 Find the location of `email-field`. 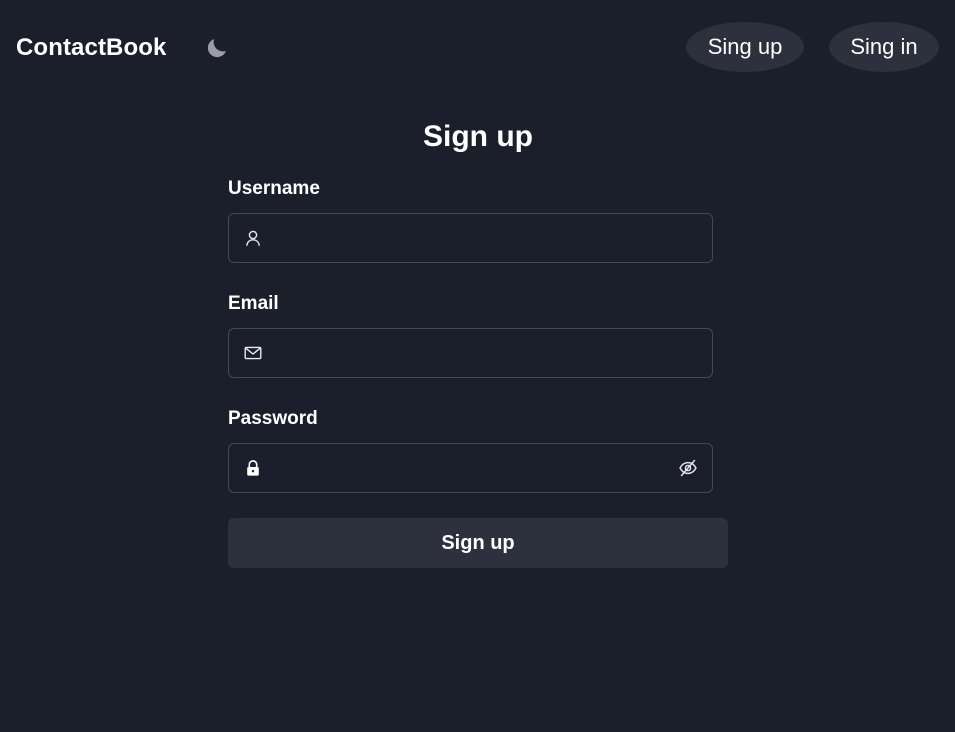

email-field is located at coordinates (470, 353).